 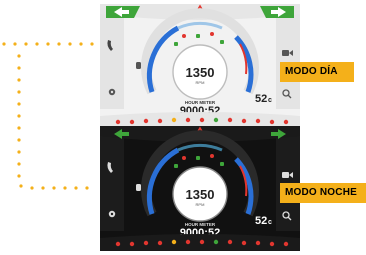 What do you see at coordinates (123, 12) in the screenshot?
I see `left-turn-arrow-icon` at bounding box center [123, 12].